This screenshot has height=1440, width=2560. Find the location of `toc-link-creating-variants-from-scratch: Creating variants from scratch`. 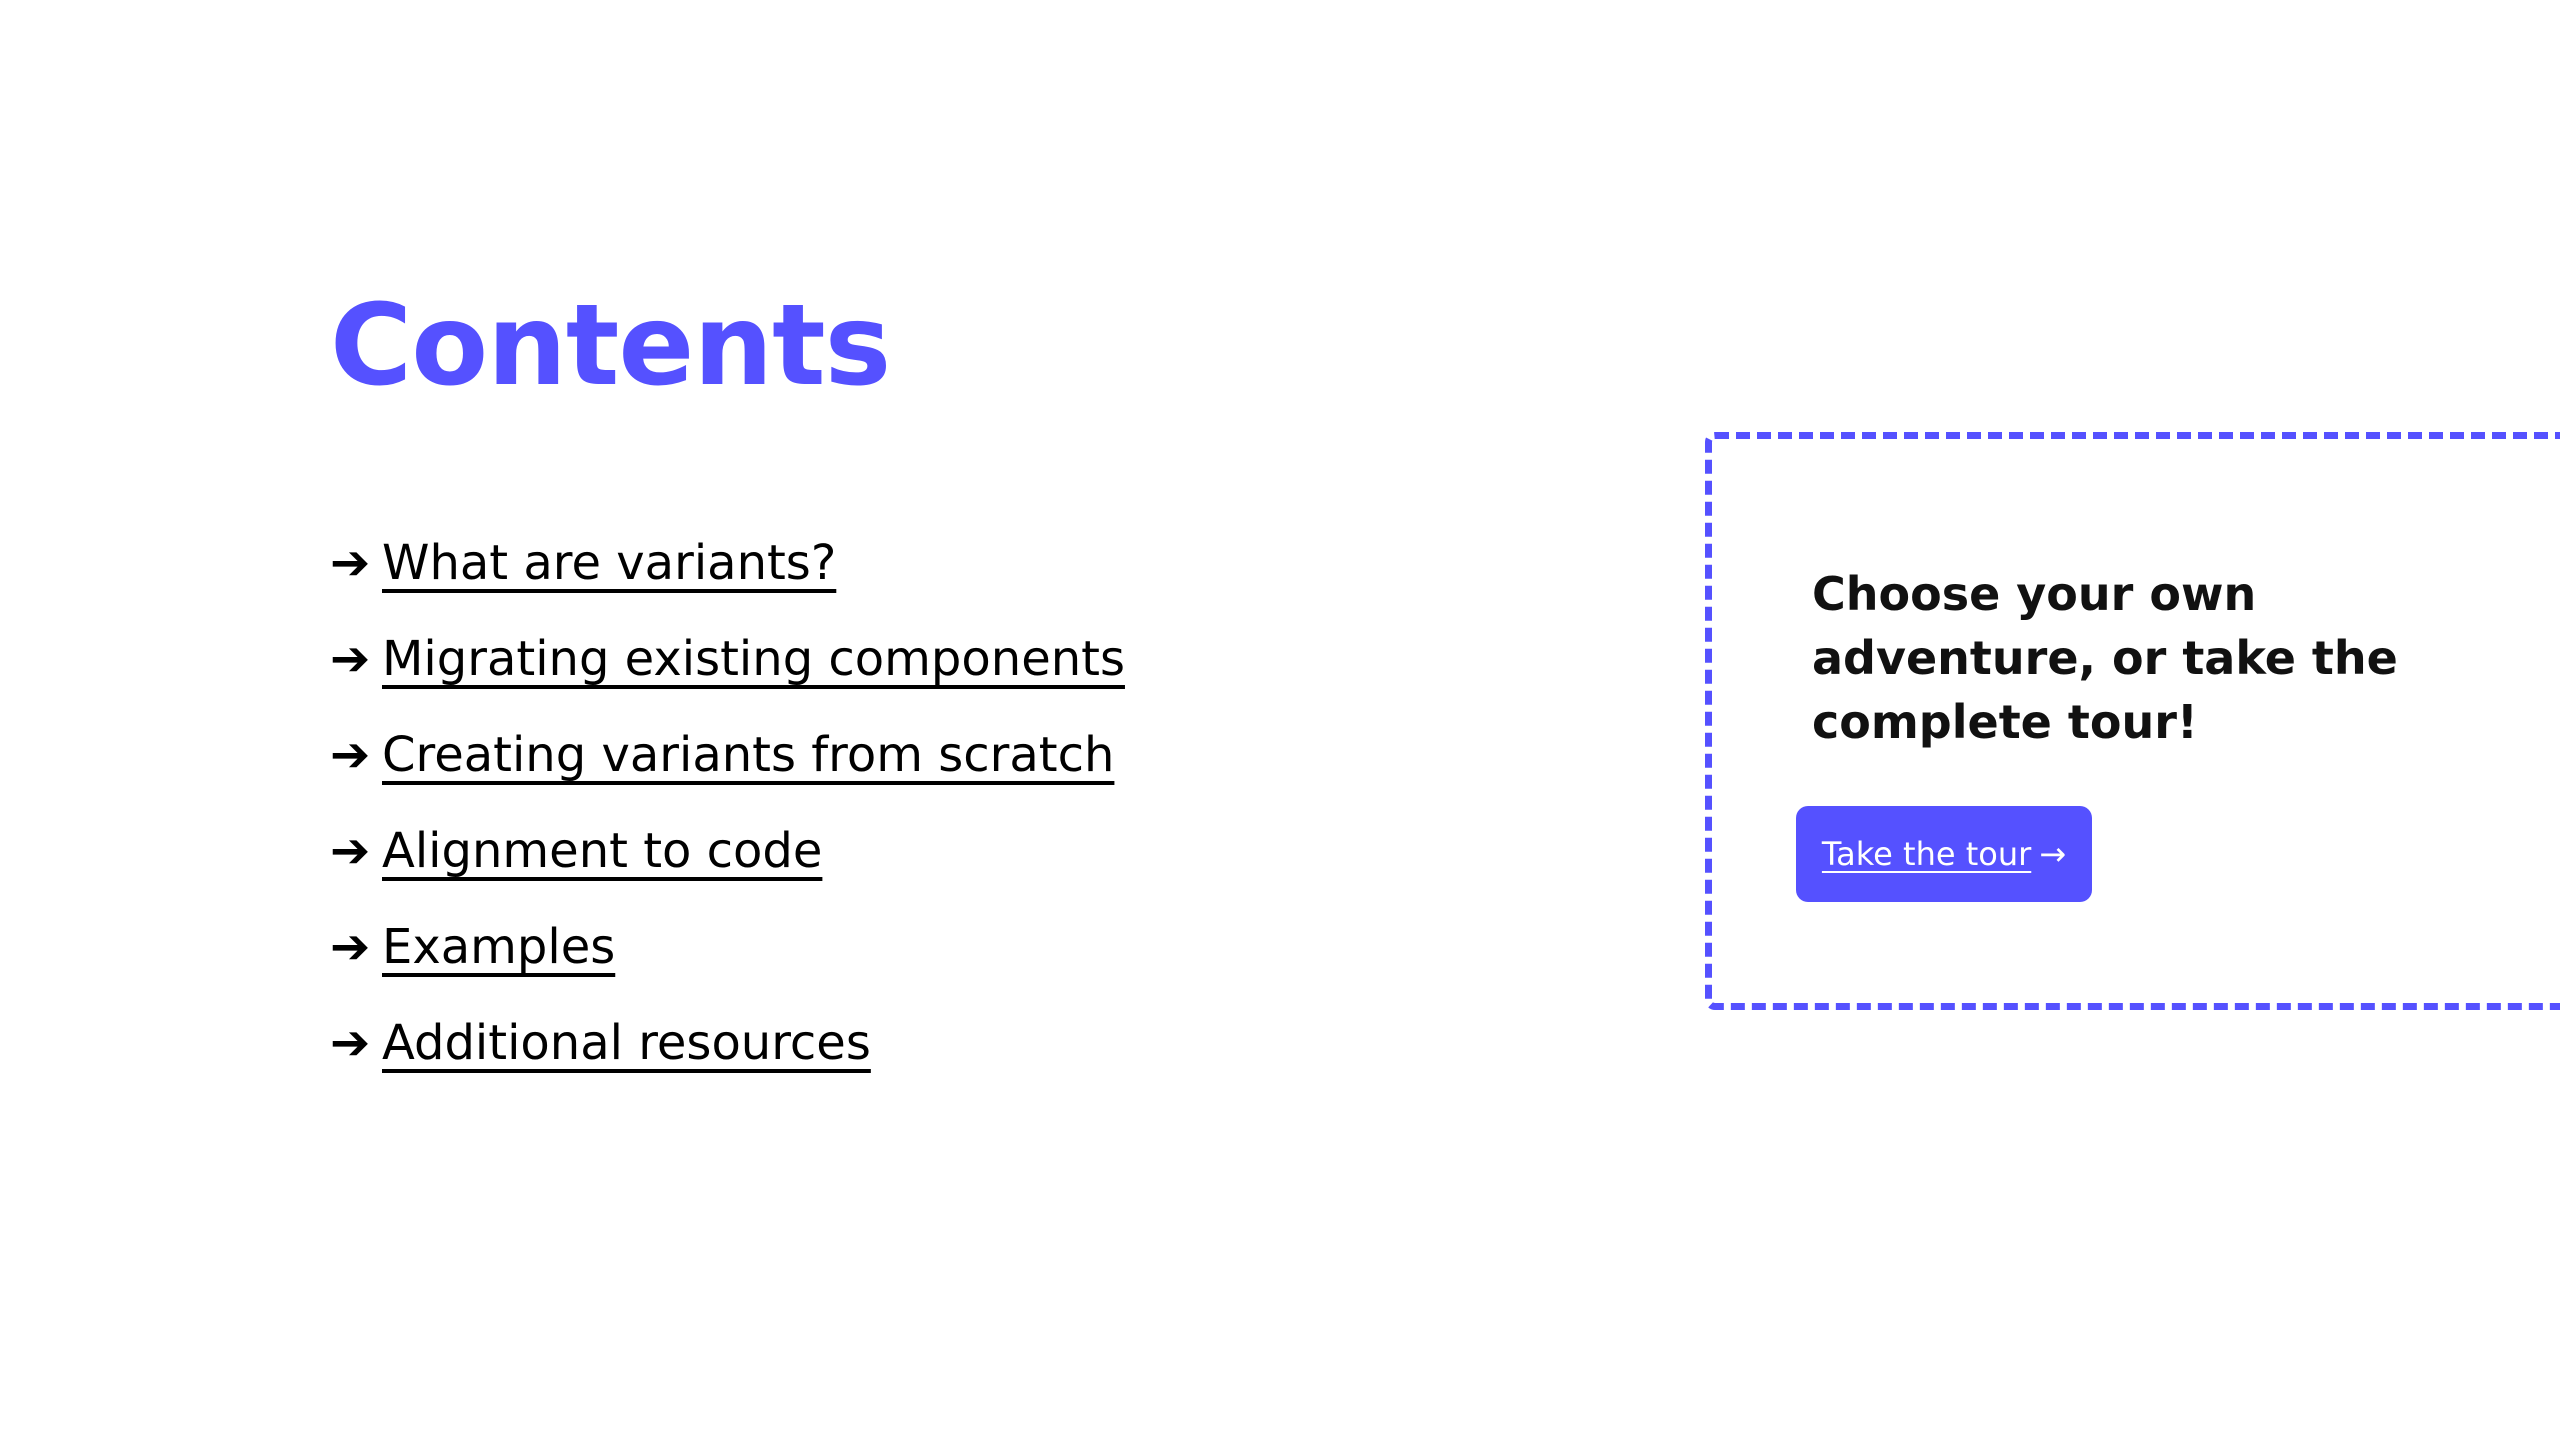

toc-link-creating-variants-from-scratch: Creating variants from scratch is located at coordinates (748, 755).